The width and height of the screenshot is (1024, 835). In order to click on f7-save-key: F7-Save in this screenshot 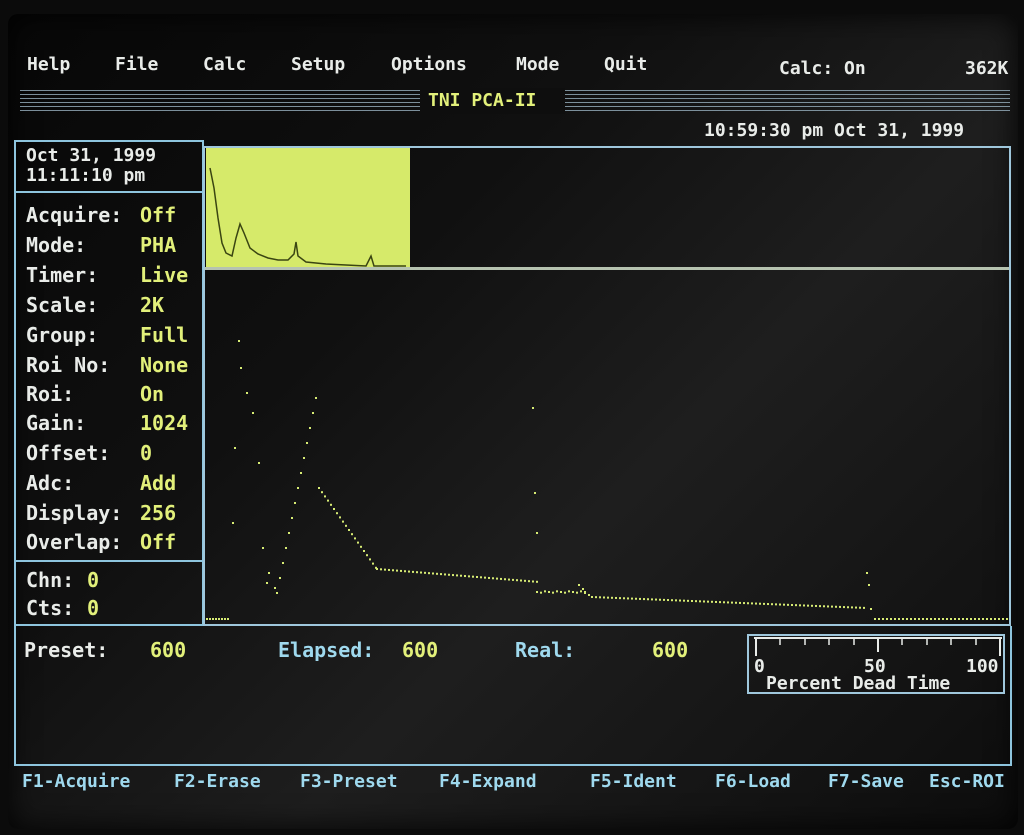, I will do `click(866, 782)`.